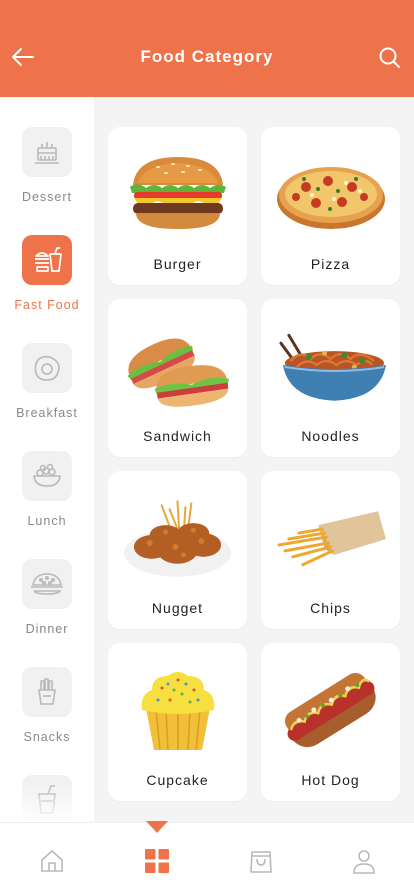 Image resolution: width=414 pixels, height=896 pixels. Describe the element at coordinates (207, 56) in the screenshot. I see `page-title: Food Category` at that location.